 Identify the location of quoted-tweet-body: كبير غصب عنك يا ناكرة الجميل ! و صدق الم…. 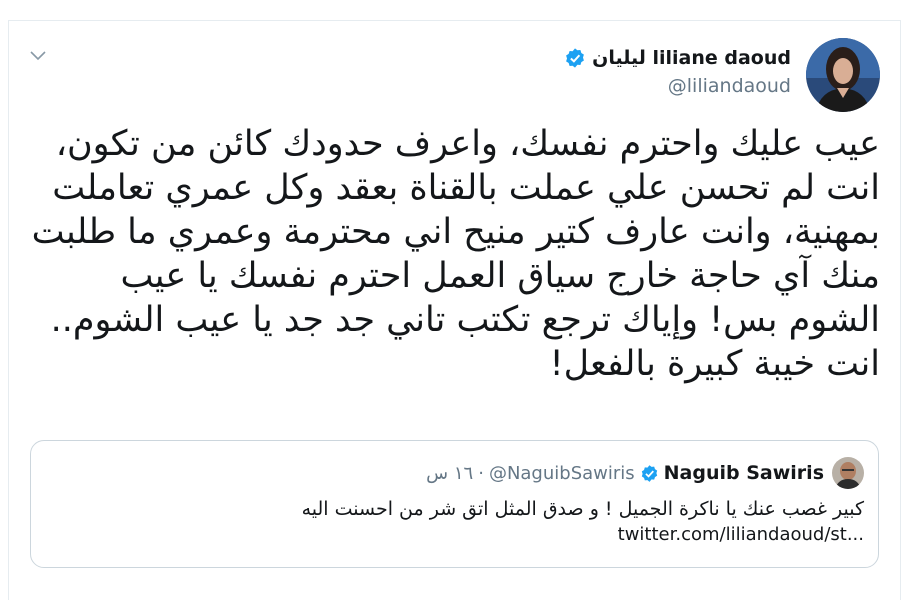
(582, 509).